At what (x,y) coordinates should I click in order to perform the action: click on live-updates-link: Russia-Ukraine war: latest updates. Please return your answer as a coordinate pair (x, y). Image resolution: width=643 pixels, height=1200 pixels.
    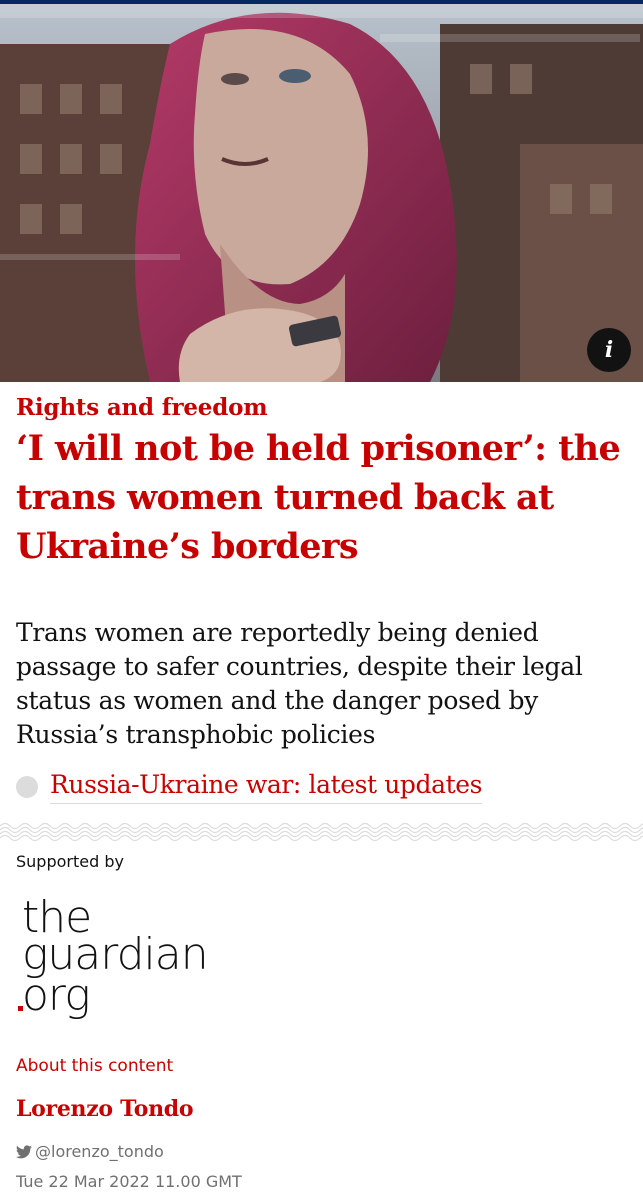
    Looking at the image, I should click on (249, 787).